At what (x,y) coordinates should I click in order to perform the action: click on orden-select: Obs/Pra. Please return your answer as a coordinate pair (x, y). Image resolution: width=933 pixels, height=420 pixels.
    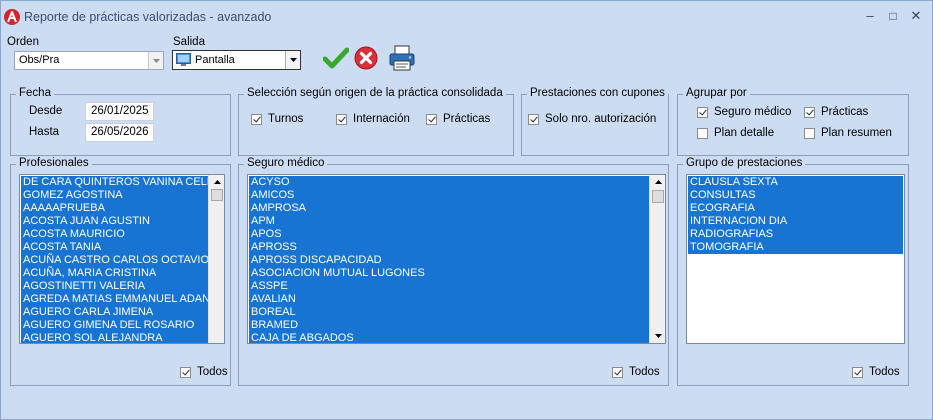
    Looking at the image, I should click on (89, 60).